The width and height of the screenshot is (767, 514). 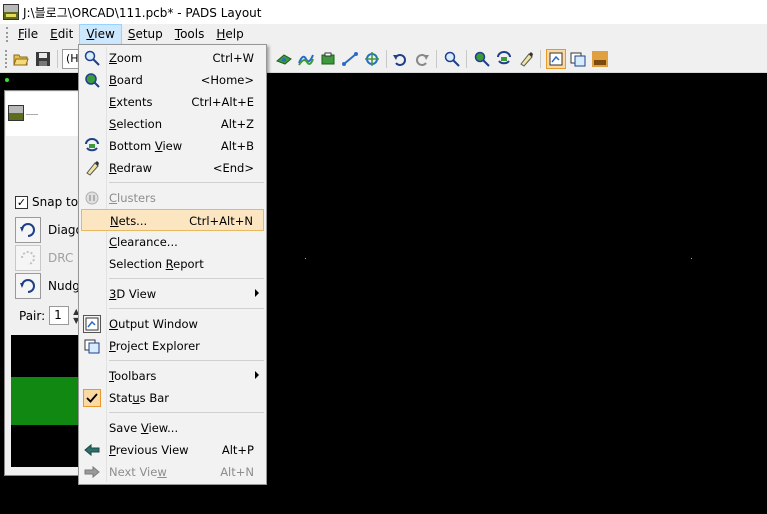 What do you see at coordinates (400, 59) in the screenshot?
I see `undo-icon` at bounding box center [400, 59].